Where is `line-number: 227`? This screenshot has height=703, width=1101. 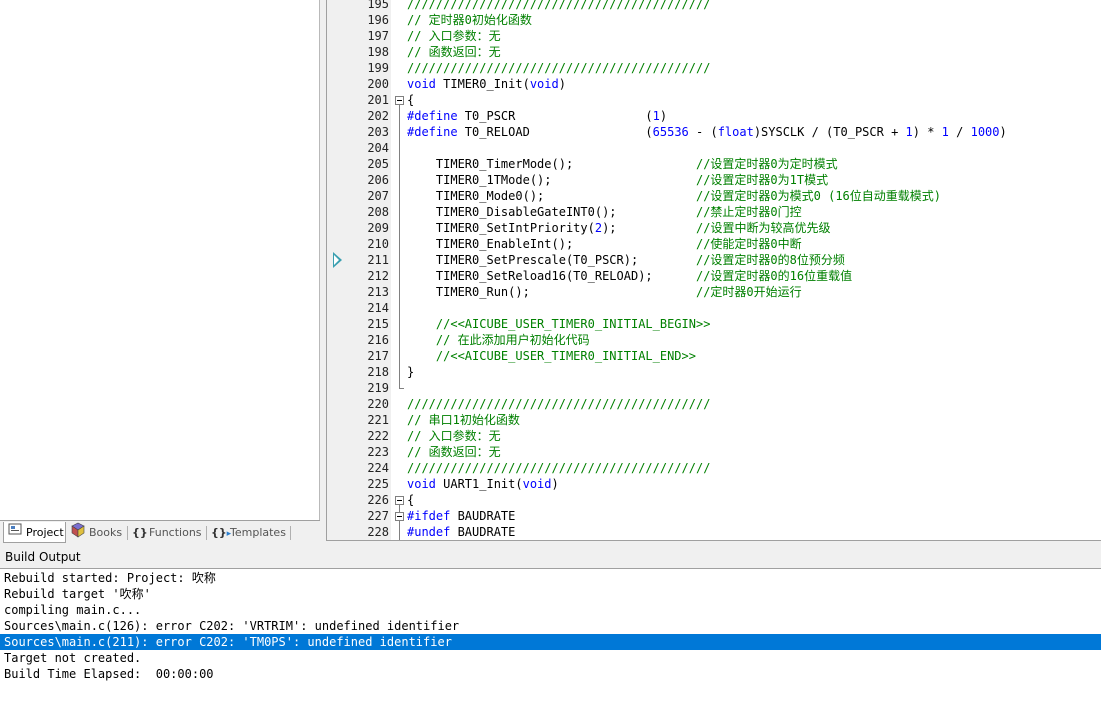 line-number: 227 is located at coordinates (378, 516).